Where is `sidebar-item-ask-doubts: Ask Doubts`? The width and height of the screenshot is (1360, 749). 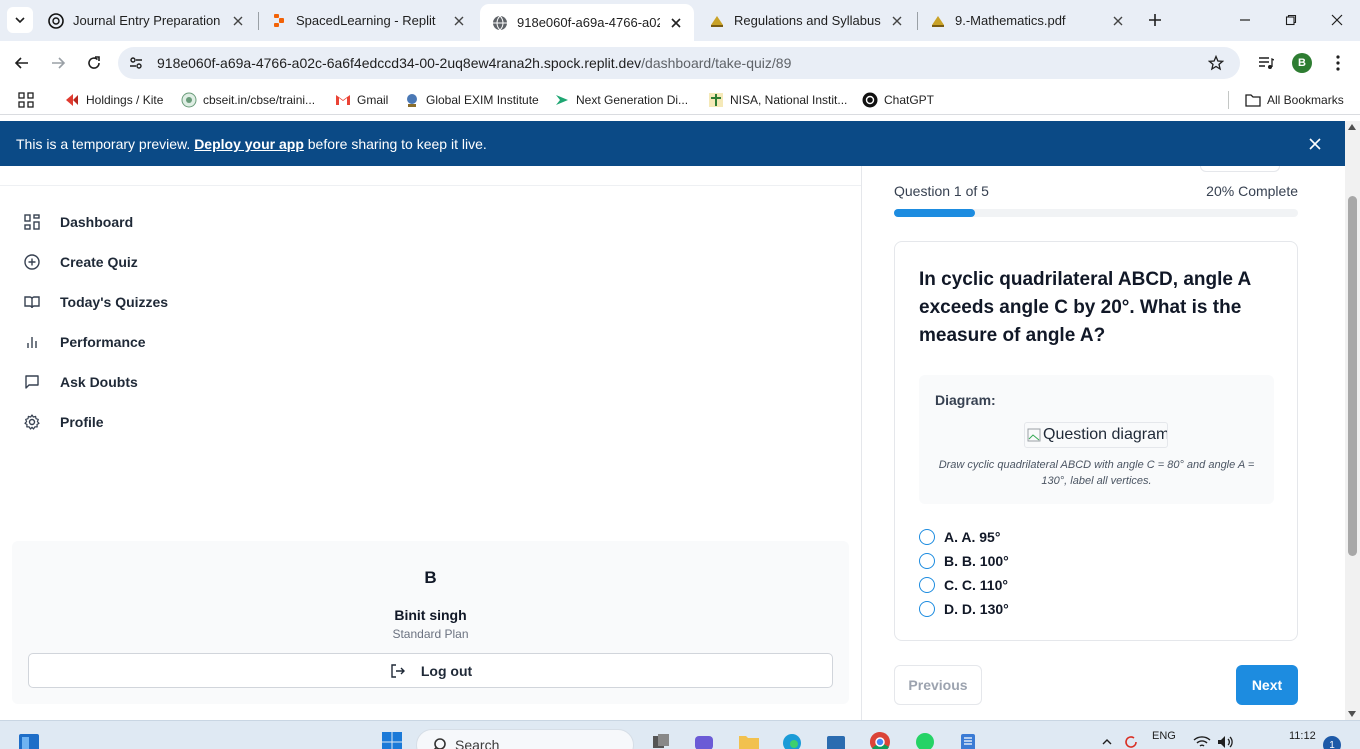
sidebar-item-ask-doubts: Ask Doubts is located at coordinates (80, 382).